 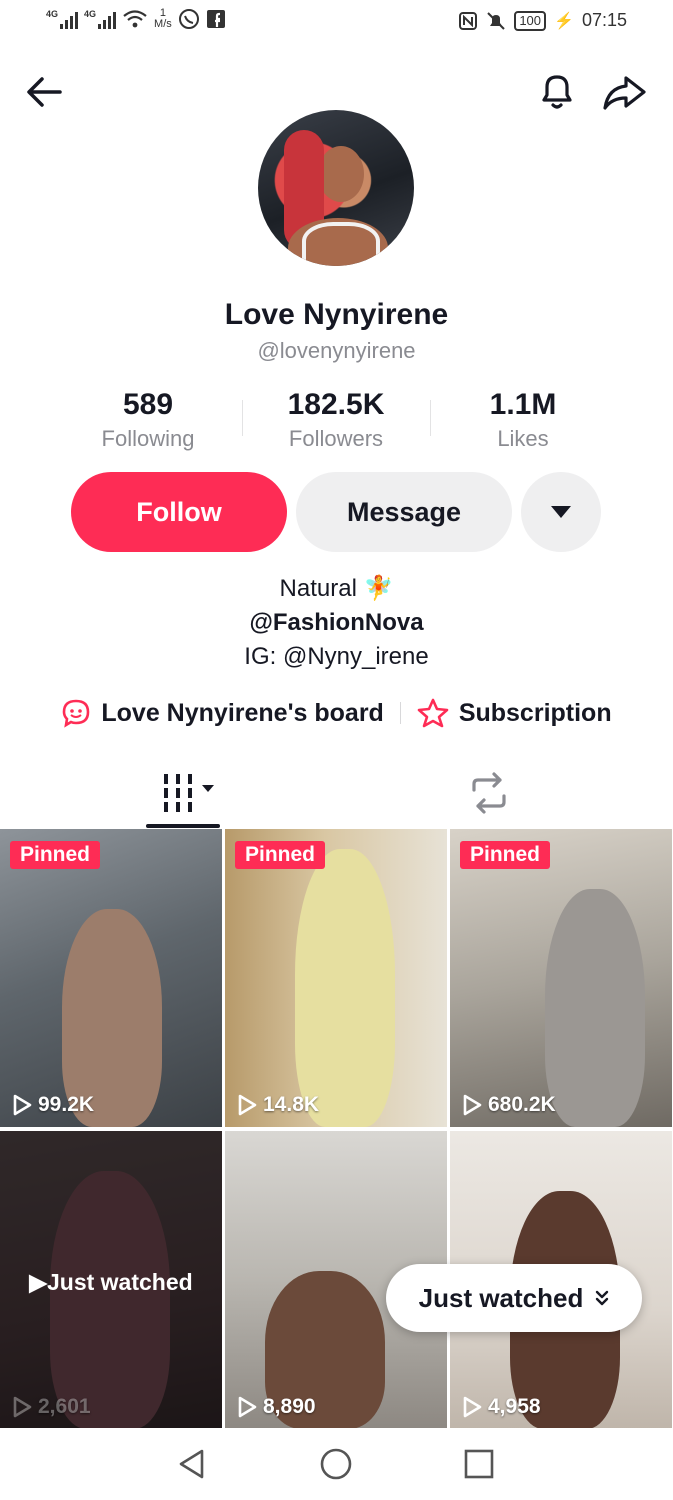 I want to click on view-count: 4,958, so click(x=501, y=1407).